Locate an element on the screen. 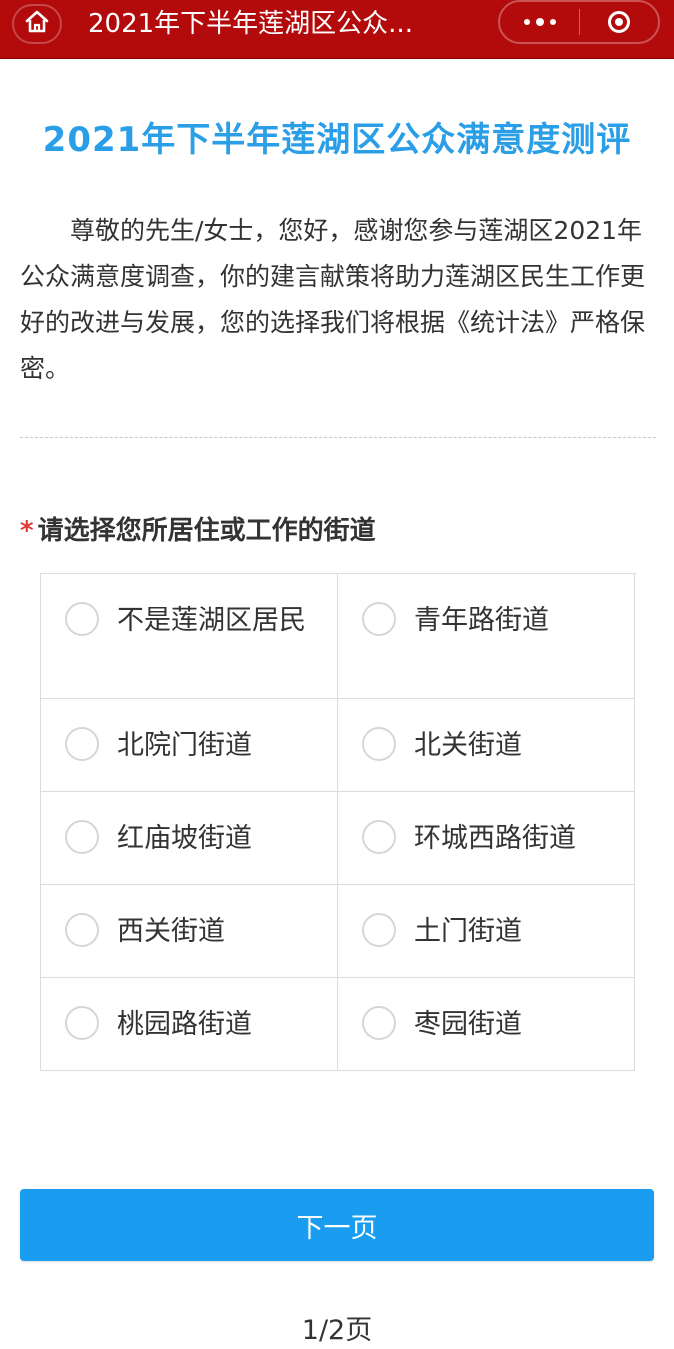 The width and height of the screenshot is (674, 1349). option-label: 土门街道 is located at coordinates (468, 931).